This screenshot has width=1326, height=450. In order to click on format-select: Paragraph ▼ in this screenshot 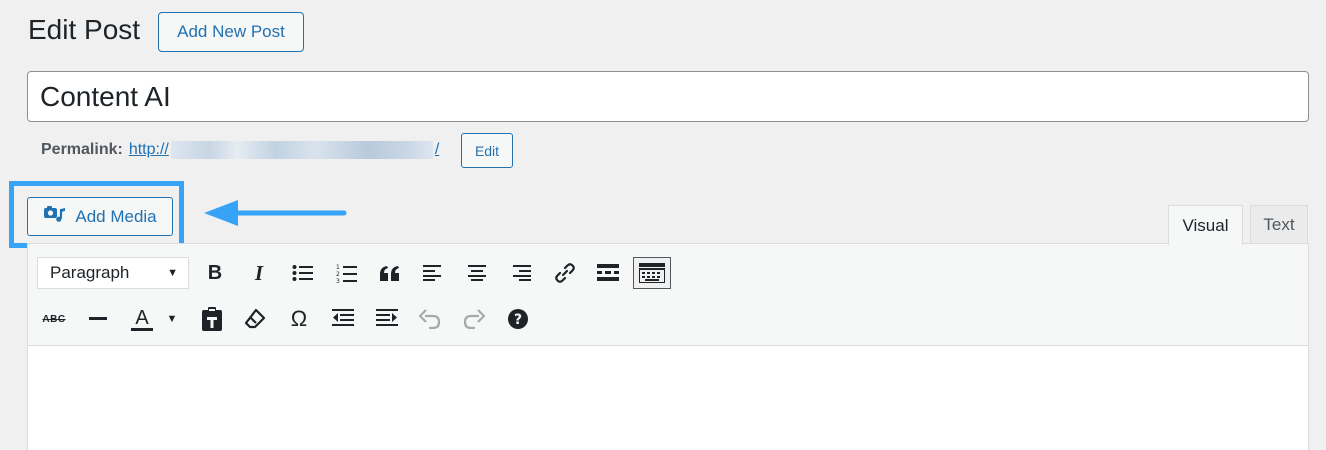, I will do `click(113, 273)`.